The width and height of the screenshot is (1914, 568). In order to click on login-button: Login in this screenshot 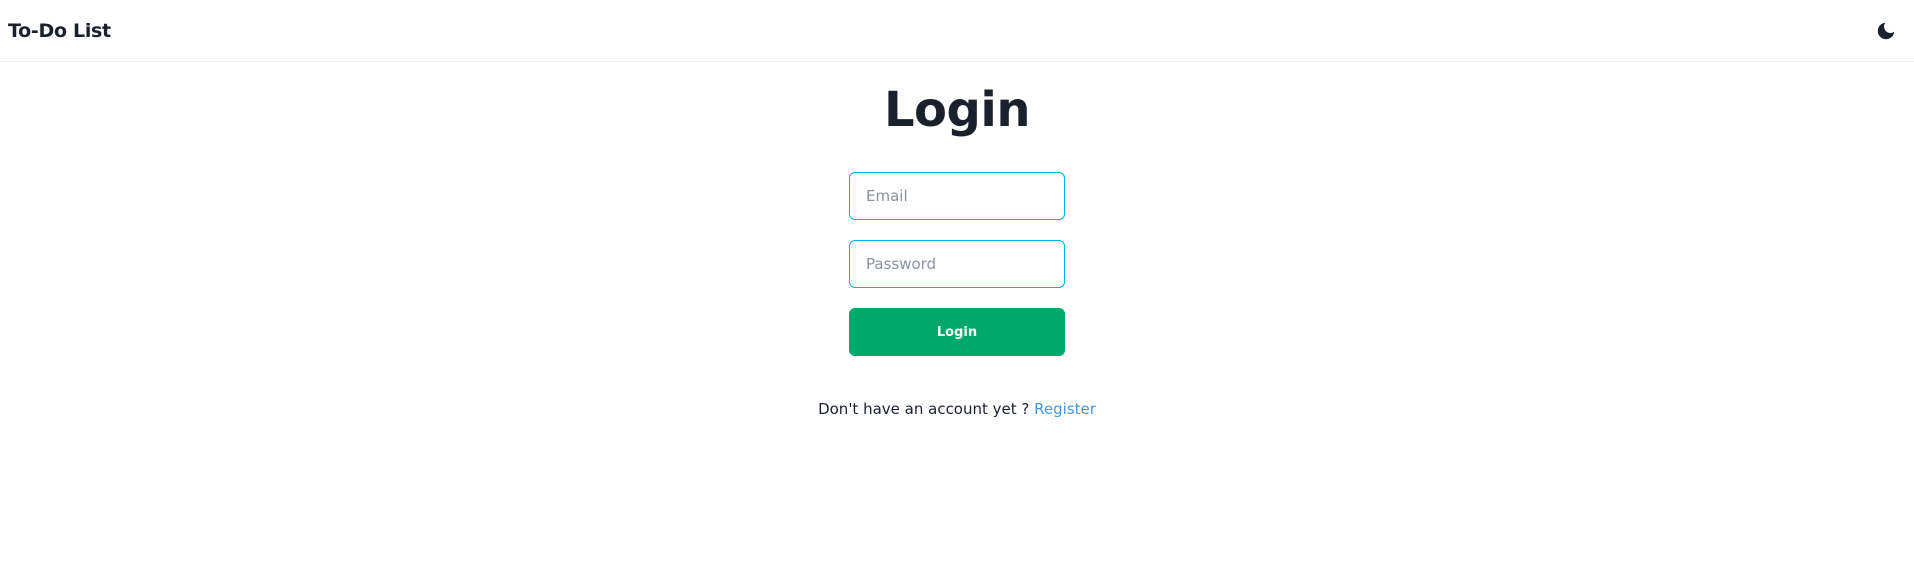, I will do `click(957, 332)`.